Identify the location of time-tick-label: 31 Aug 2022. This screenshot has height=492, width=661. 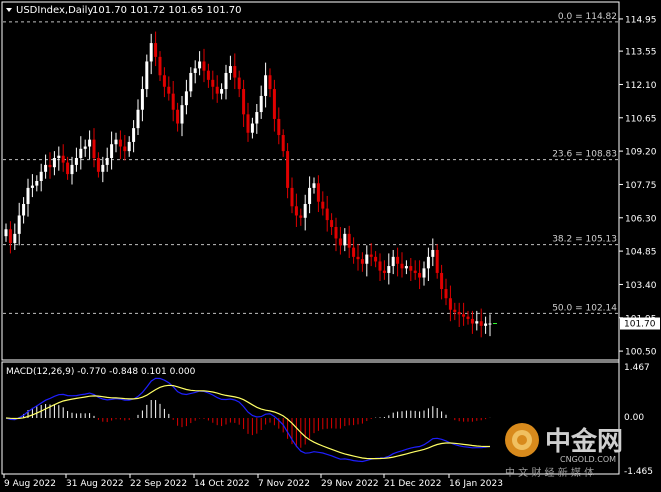
(95, 484).